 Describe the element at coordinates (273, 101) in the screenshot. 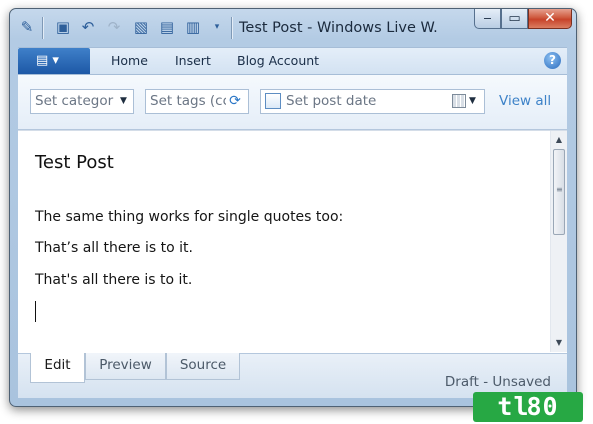

I see `post-date-checkbox` at that location.